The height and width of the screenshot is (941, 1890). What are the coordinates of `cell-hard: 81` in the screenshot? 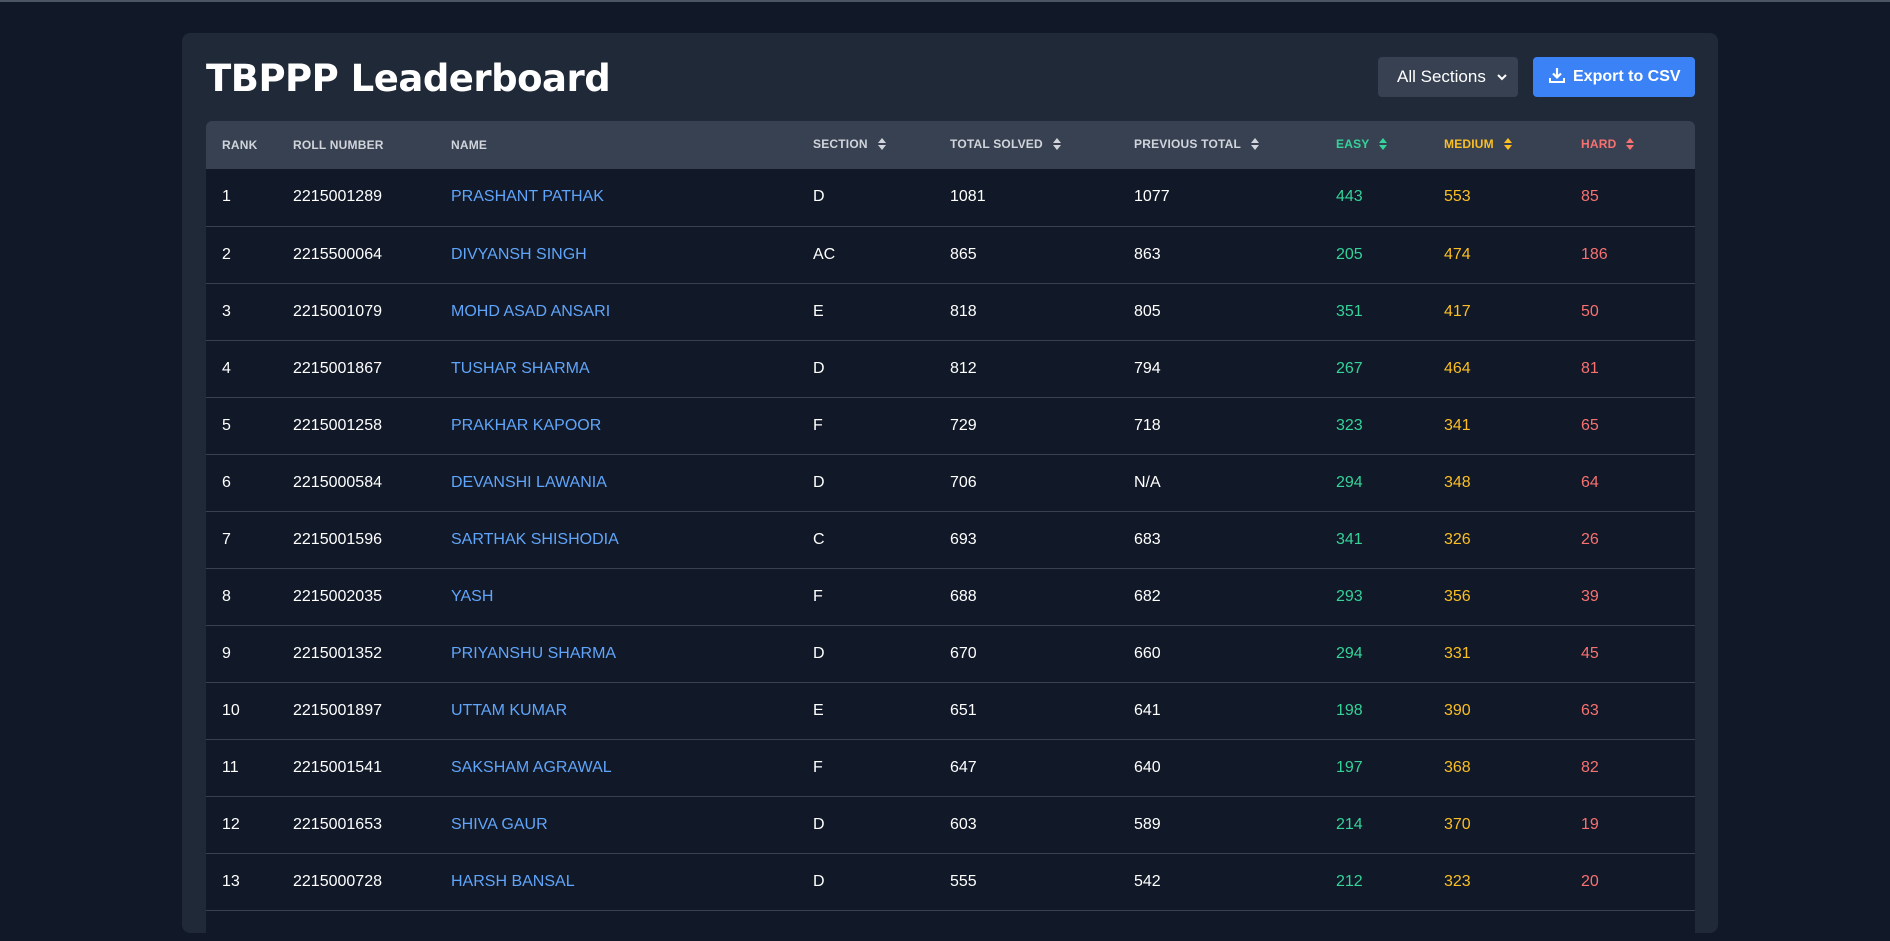 It's located at (1590, 368).